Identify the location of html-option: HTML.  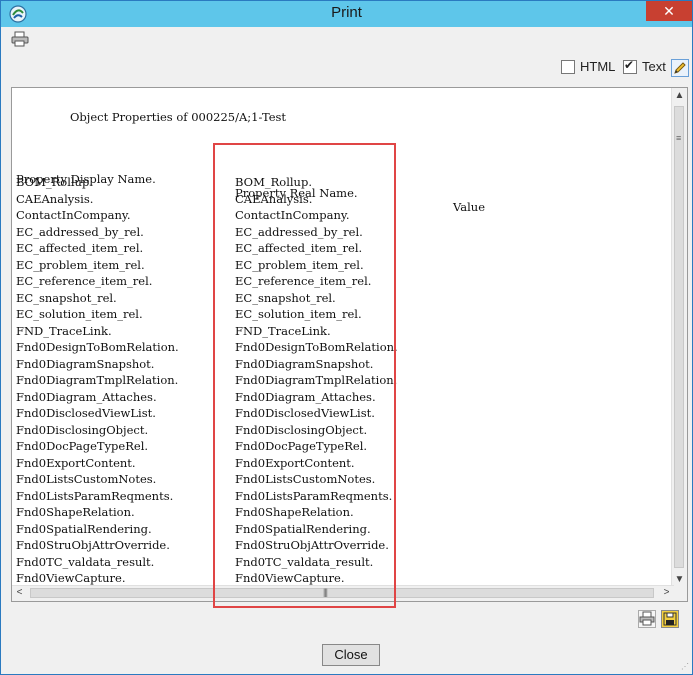
(588, 69).